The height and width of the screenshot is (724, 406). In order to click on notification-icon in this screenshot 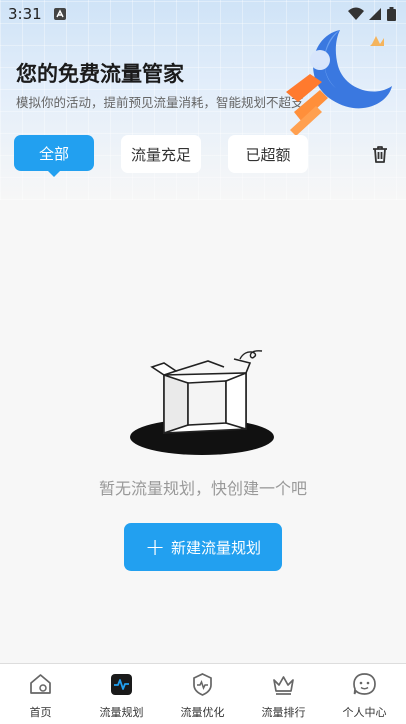, I will do `click(60, 14)`.